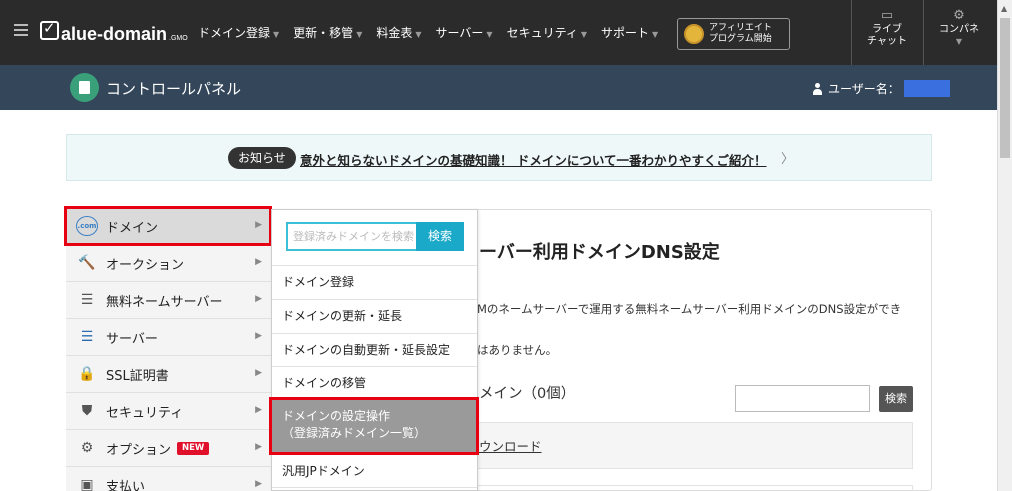 This screenshot has width=1012, height=491. I want to click on download-row, so click(695, 445).